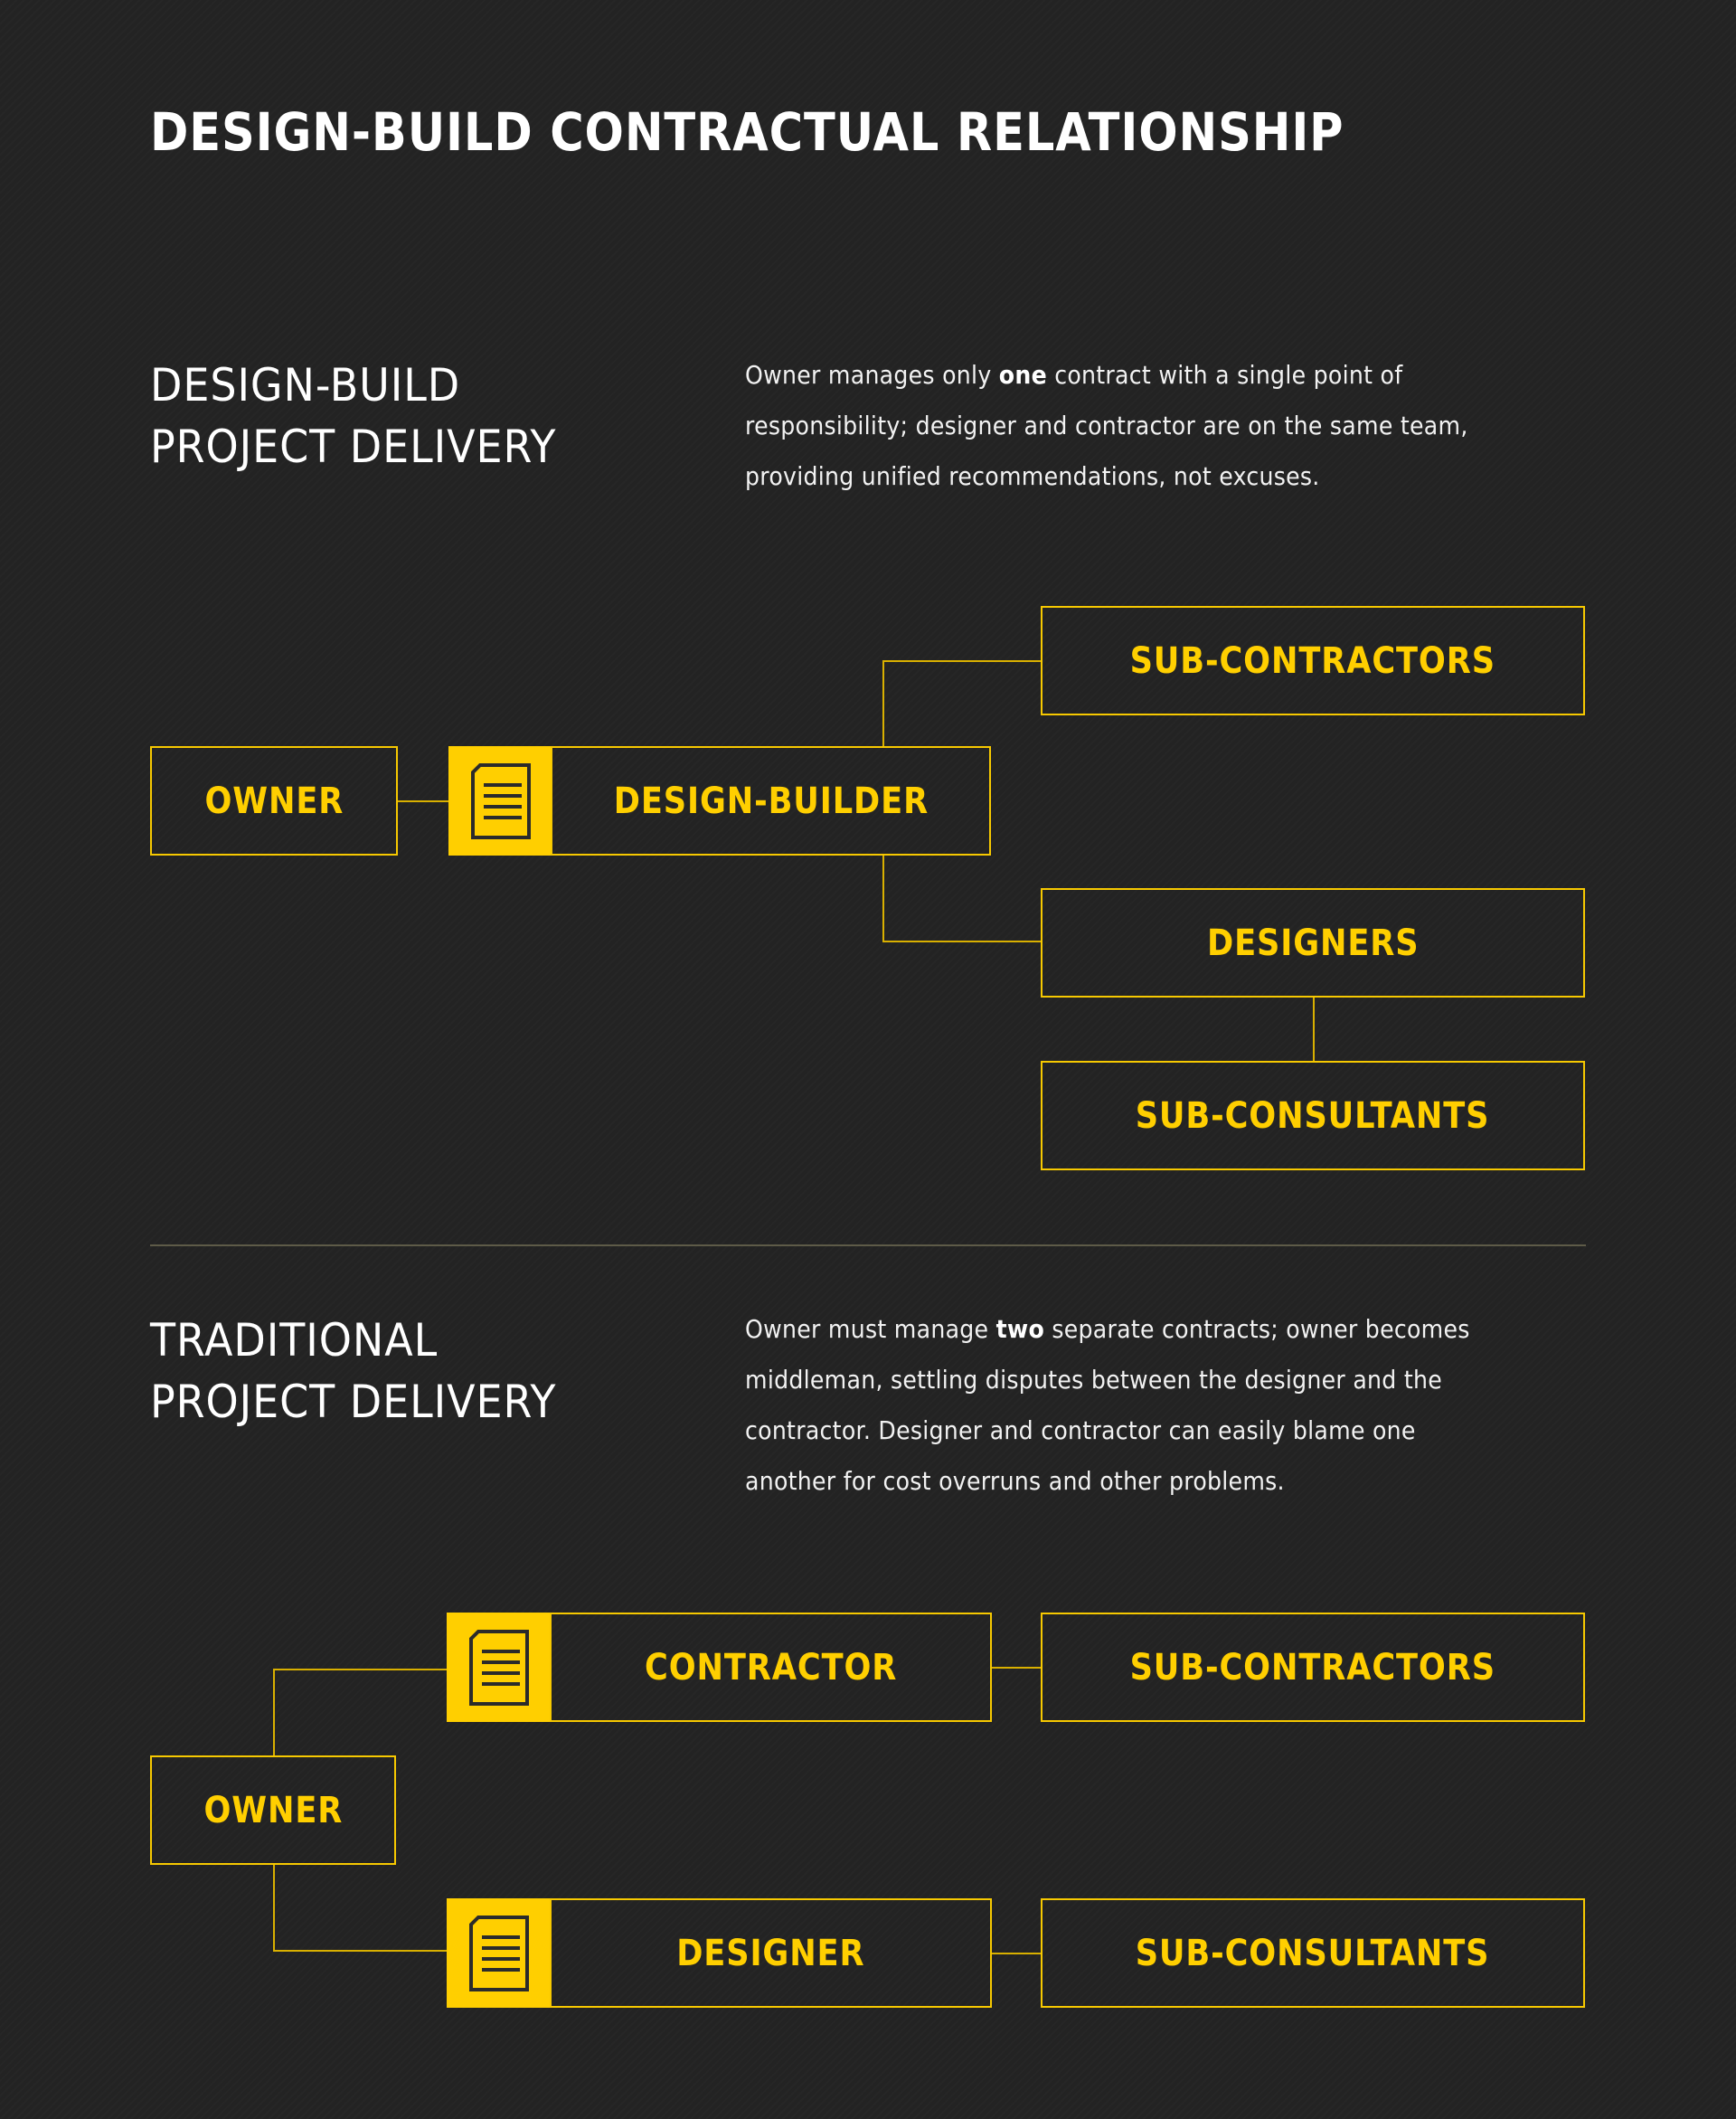 This screenshot has height=2119, width=1736. What do you see at coordinates (360, 1951) in the screenshot?
I see `connector-owner-designer-horizontal` at bounding box center [360, 1951].